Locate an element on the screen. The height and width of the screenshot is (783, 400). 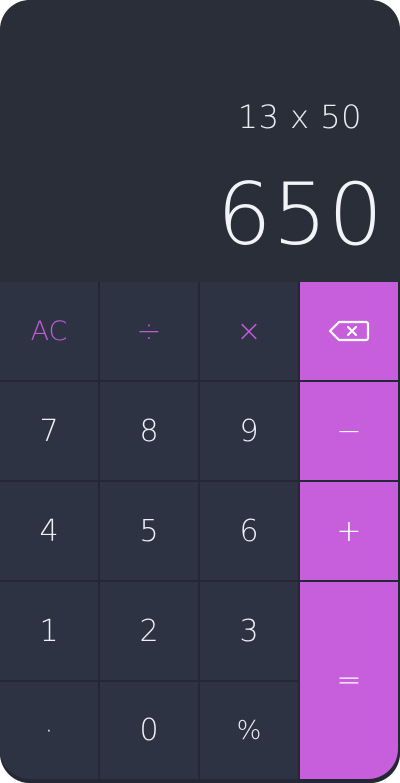
clear-button: AC is located at coordinates (49, 331).